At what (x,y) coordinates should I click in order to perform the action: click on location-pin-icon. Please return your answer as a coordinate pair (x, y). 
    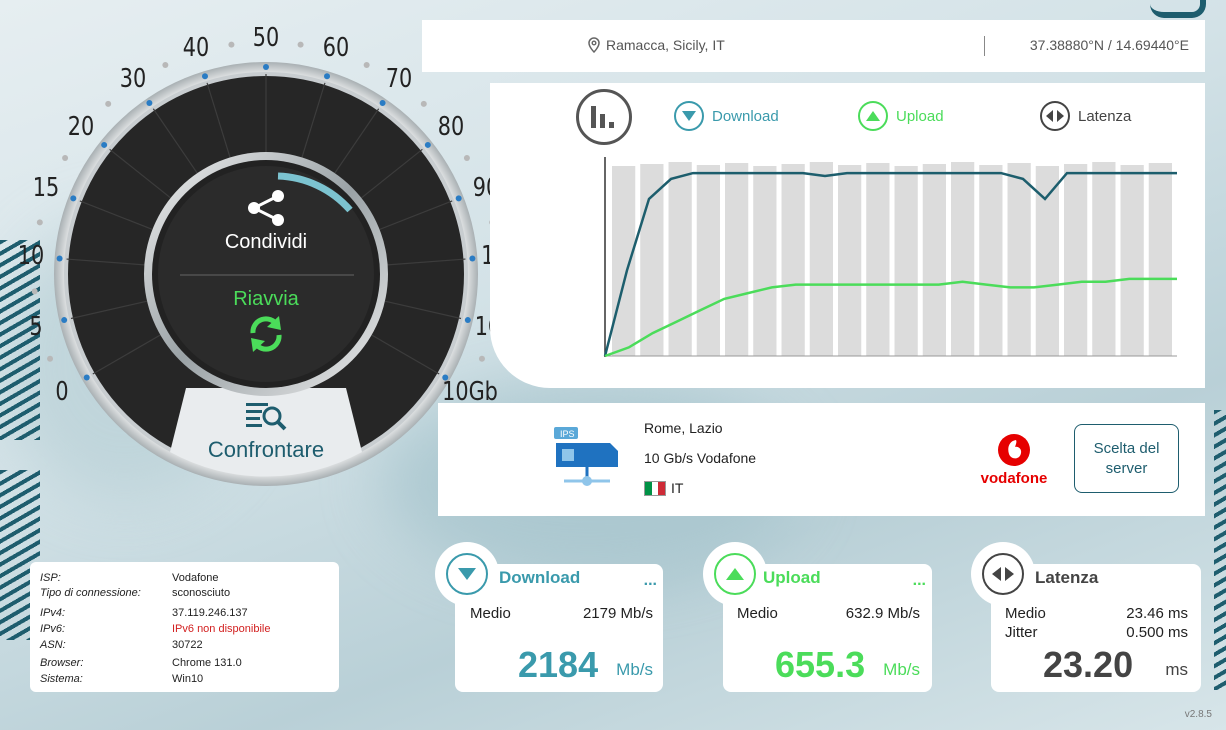
    Looking at the image, I should click on (594, 45).